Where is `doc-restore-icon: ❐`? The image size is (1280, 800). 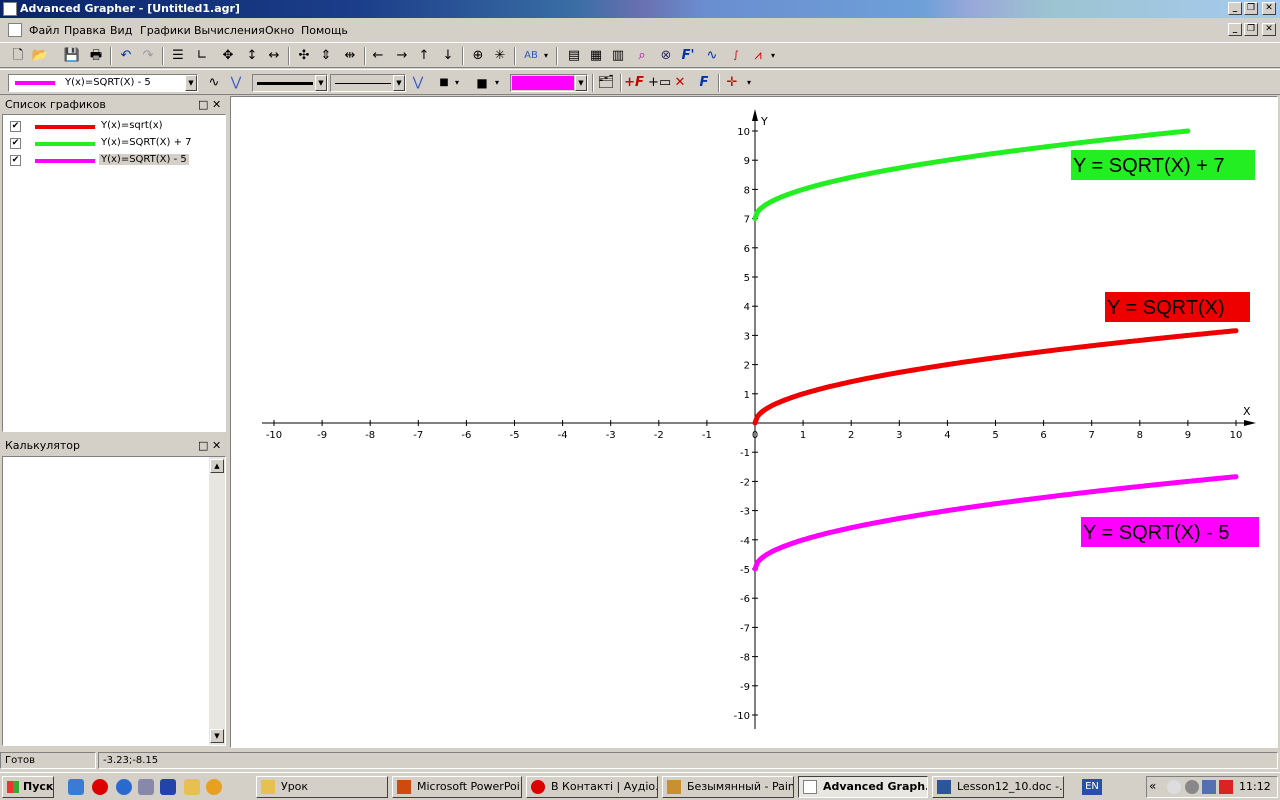 doc-restore-icon: ❐ is located at coordinates (1251, 29).